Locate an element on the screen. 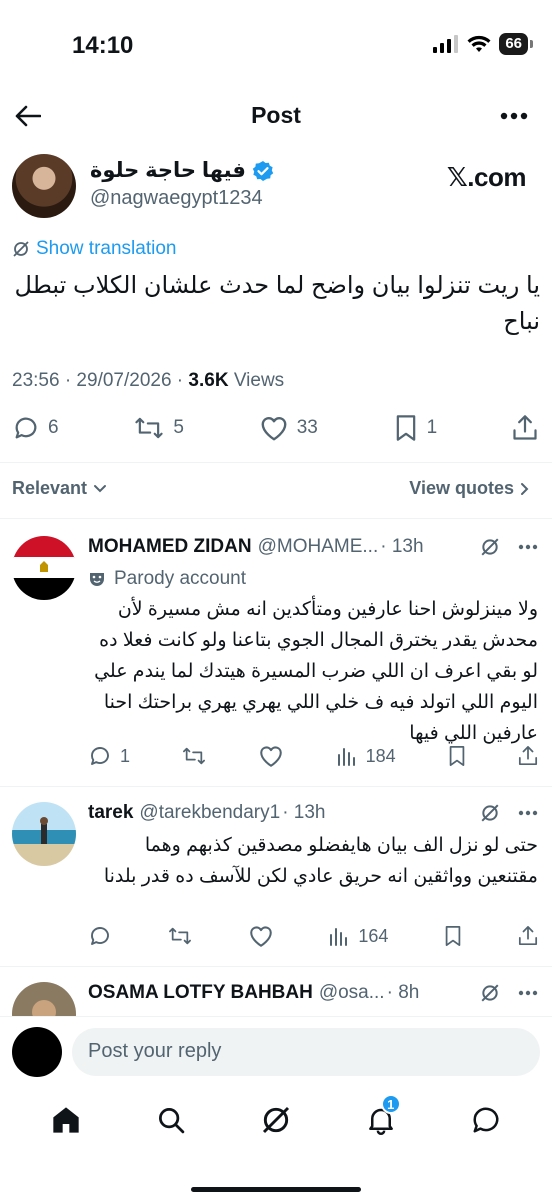  egypt-flag-avatar is located at coordinates (44, 568).